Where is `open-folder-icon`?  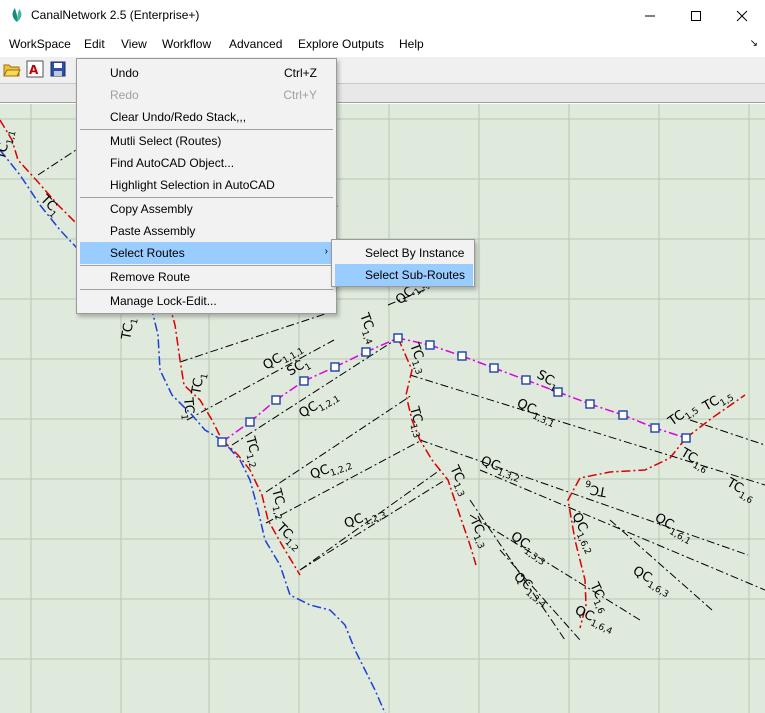 open-folder-icon is located at coordinates (12, 69).